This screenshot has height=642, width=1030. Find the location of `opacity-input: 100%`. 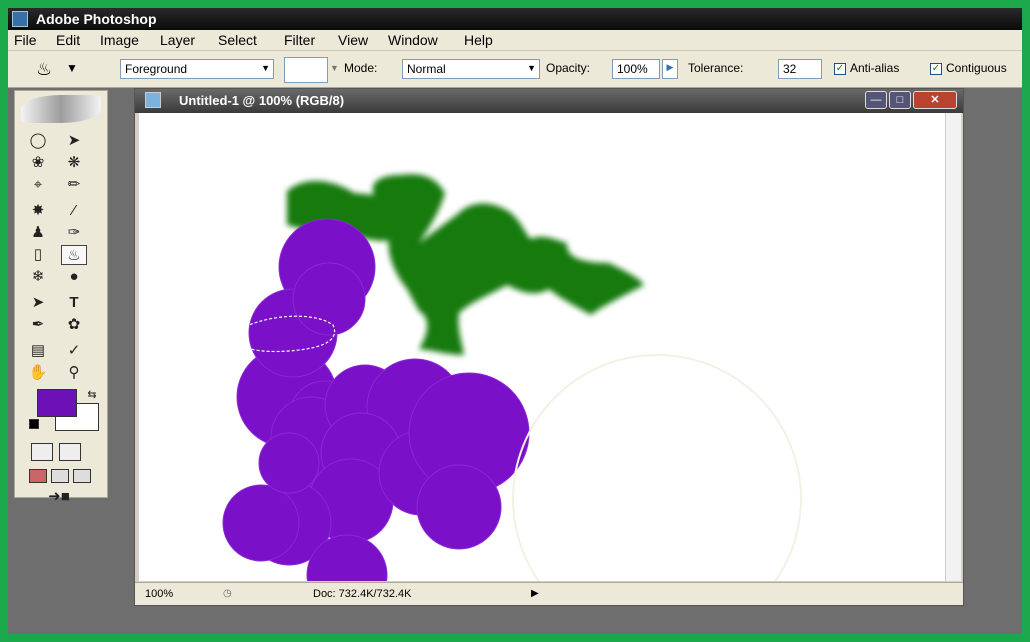

opacity-input: 100% is located at coordinates (636, 69).